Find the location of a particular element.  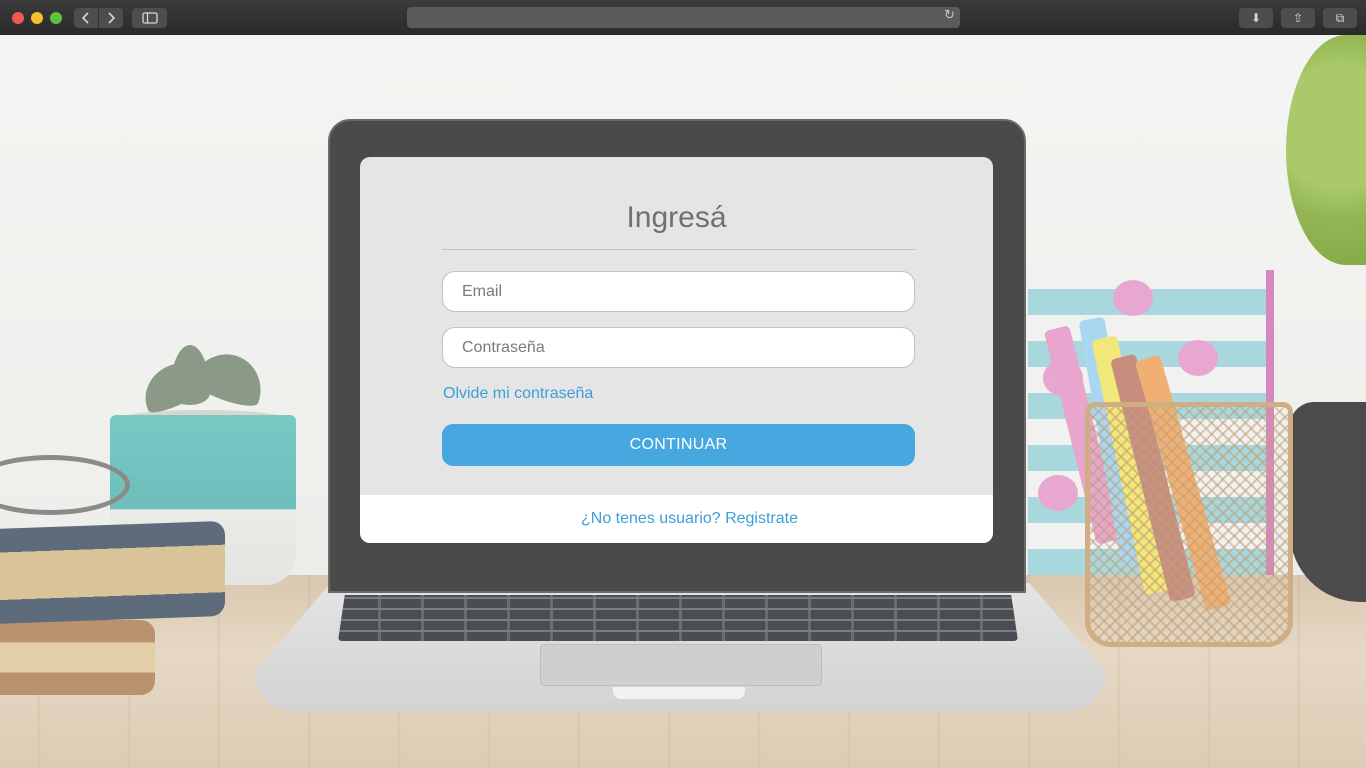

login-title: Ingresá is located at coordinates (676, 217).